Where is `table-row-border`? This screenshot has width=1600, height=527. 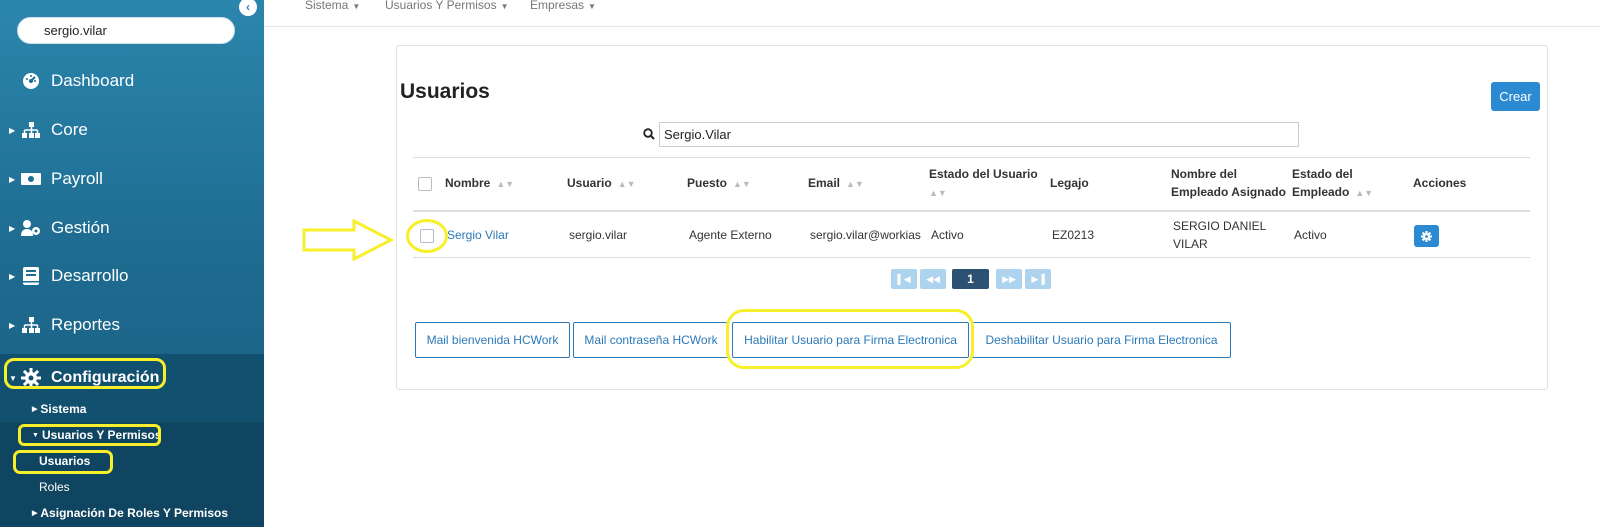 table-row-border is located at coordinates (971, 257).